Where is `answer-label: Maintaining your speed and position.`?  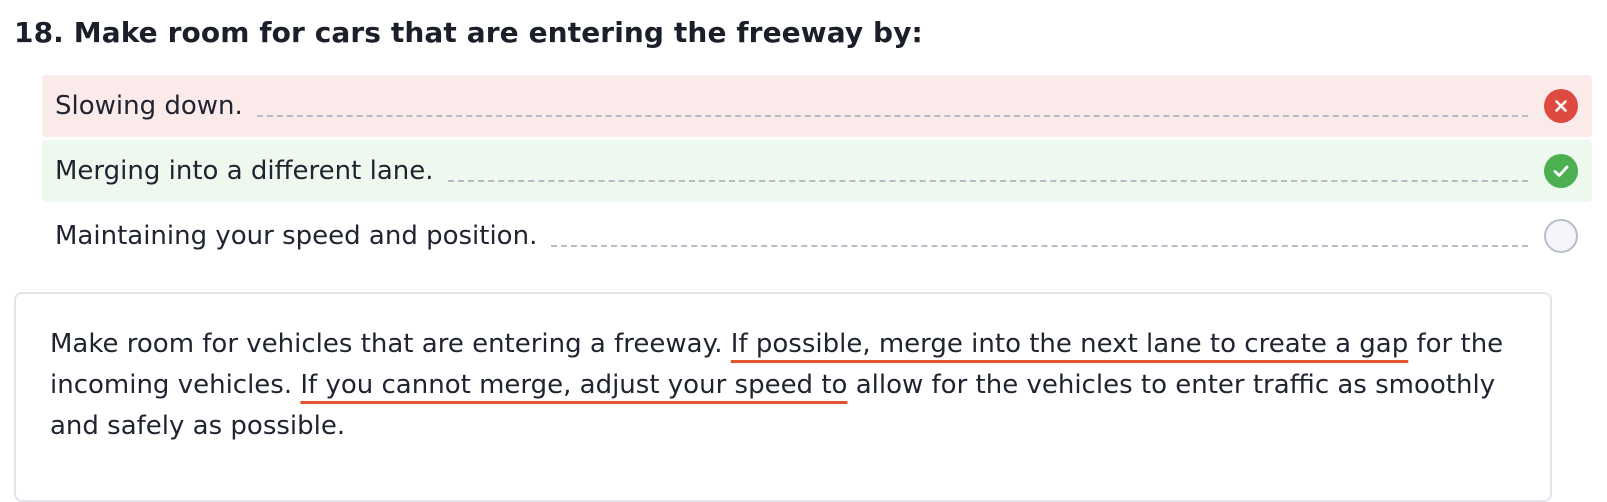 answer-label: Maintaining your speed and position. is located at coordinates (296, 236).